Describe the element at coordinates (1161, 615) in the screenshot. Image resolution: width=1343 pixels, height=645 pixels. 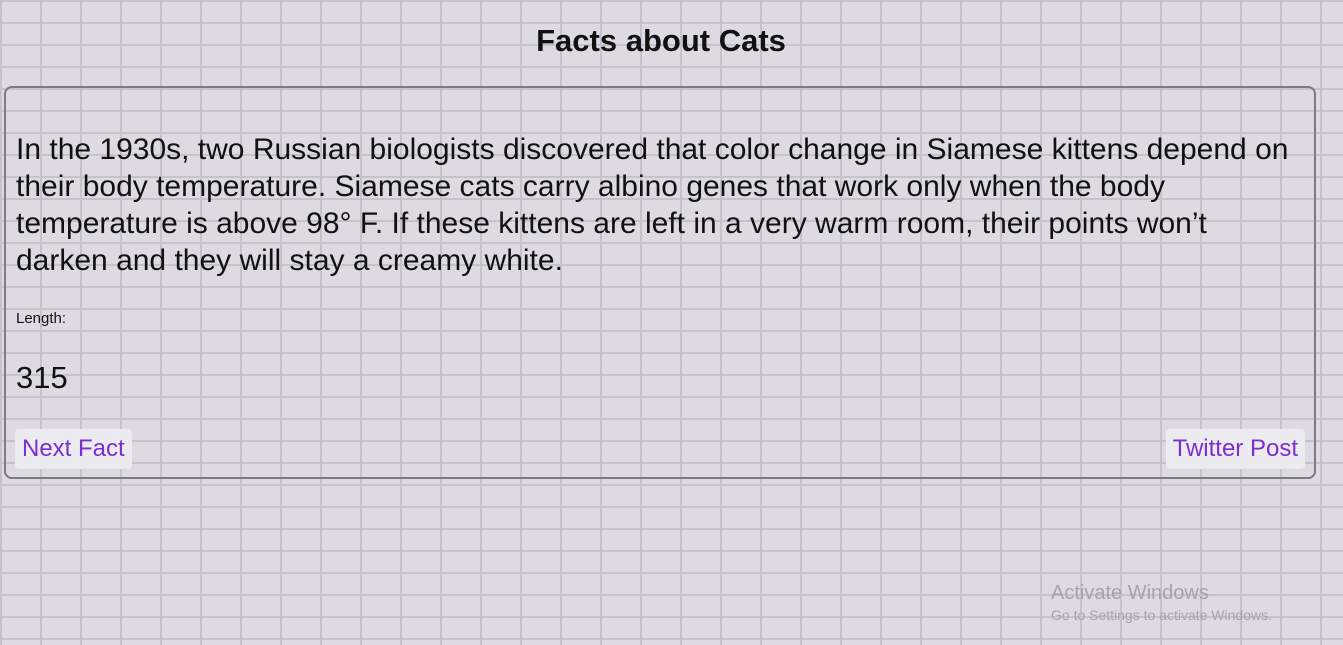
I see `activate-windows-subtitle: Go to Settings to activate Windows.` at that location.